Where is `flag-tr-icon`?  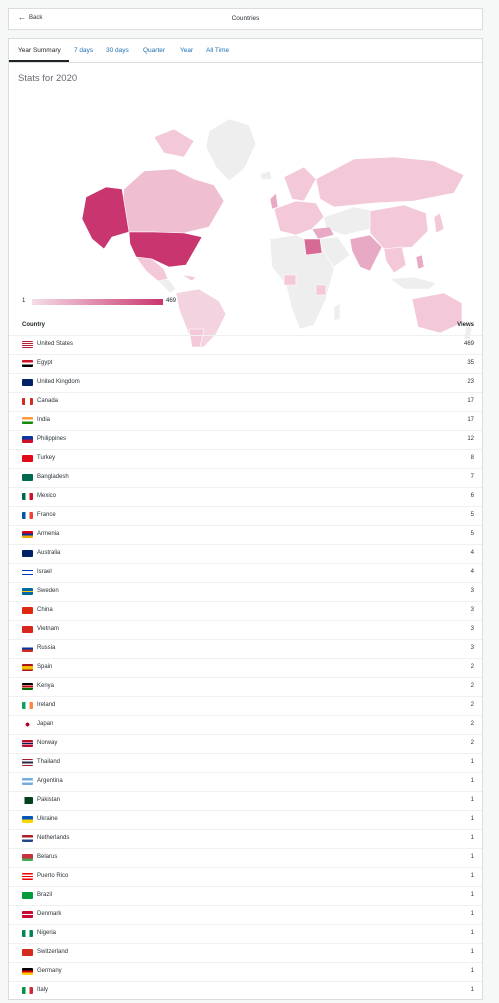
flag-tr-icon is located at coordinates (27, 458).